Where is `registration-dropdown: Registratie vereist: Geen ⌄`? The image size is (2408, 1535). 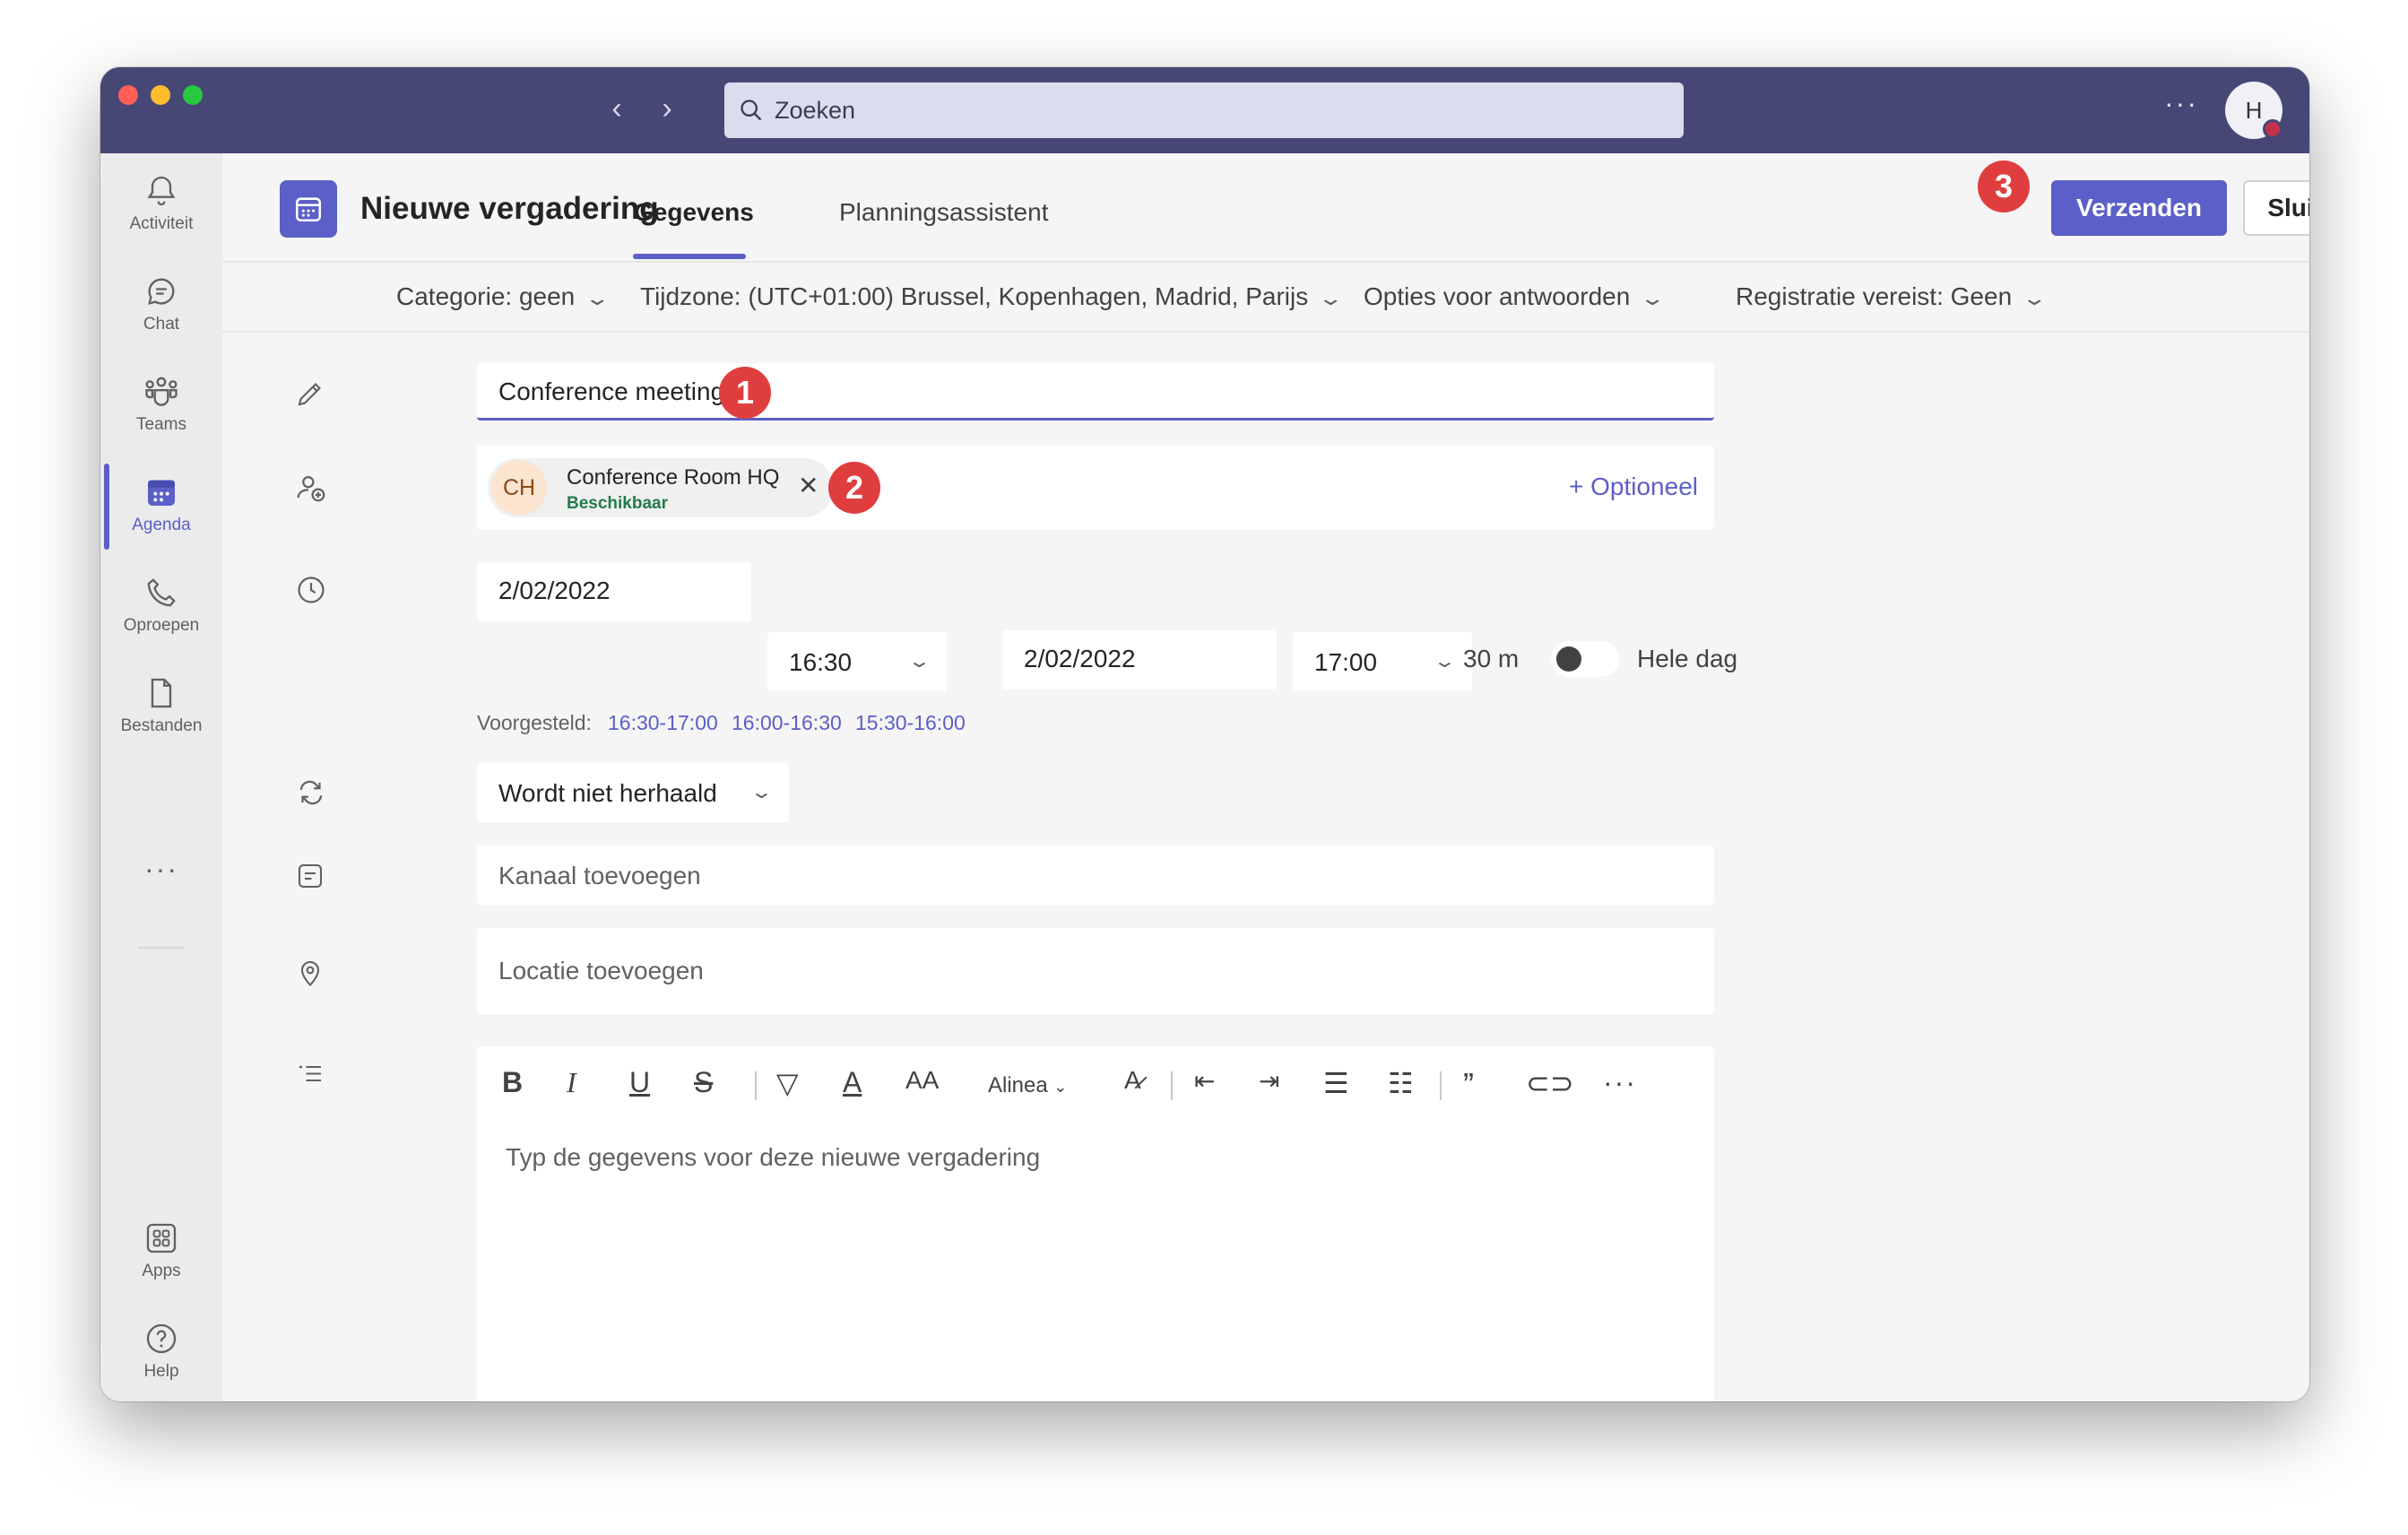
registration-dropdown: Registratie vereist: Geen ⌄ is located at coordinates (1892, 296).